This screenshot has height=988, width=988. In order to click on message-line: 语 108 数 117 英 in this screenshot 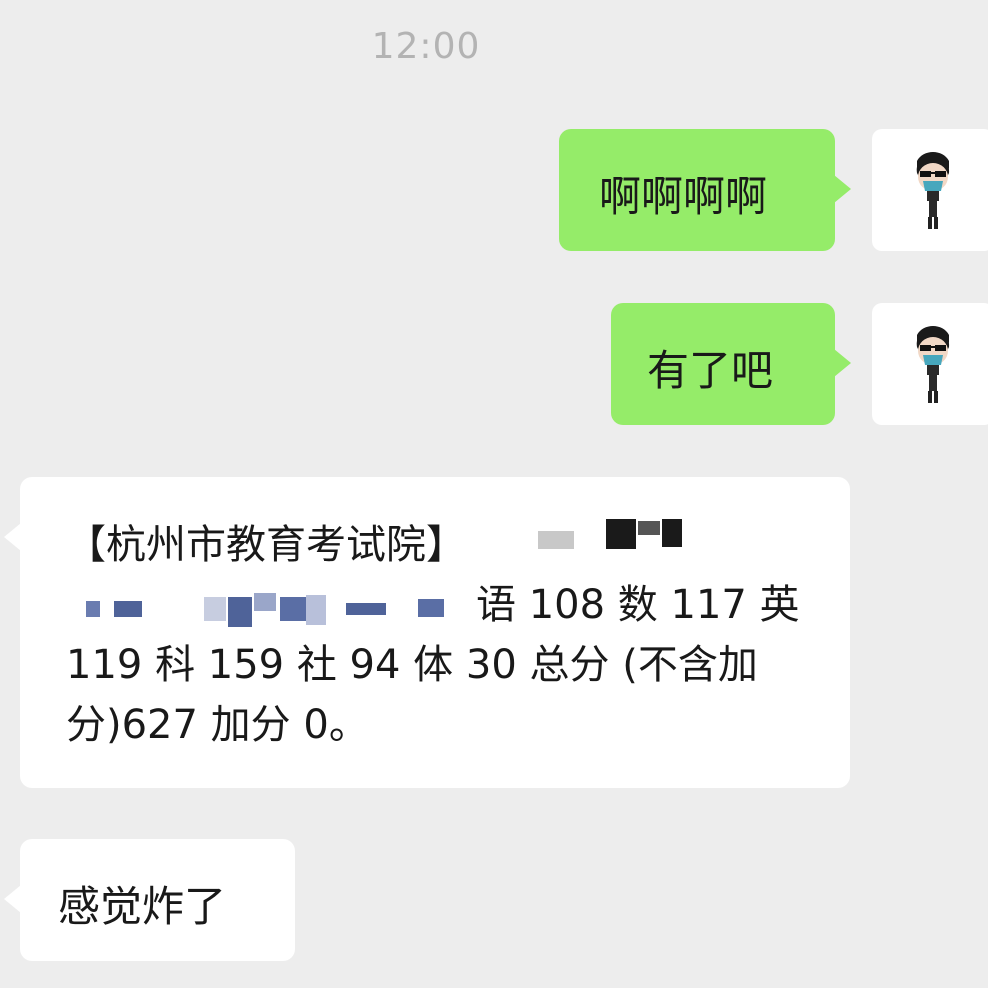, I will do `click(458, 605)`.